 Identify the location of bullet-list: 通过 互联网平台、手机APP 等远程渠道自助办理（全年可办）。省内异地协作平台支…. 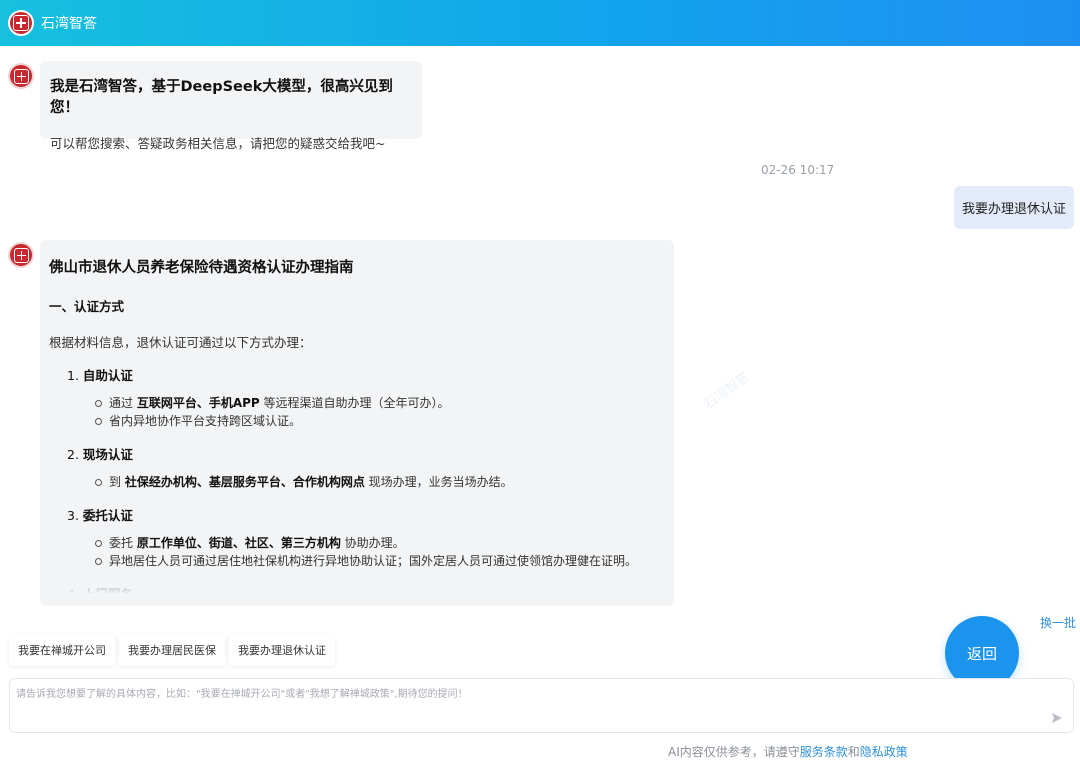
(380, 412).